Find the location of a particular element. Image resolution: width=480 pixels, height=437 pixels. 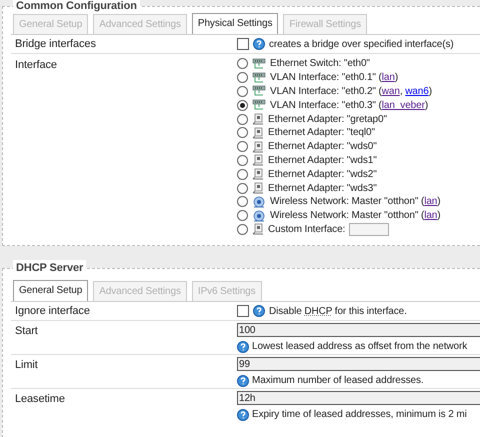

help-text: Expiry time of leased addresses, minimum is 2 mi is located at coordinates (359, 415).